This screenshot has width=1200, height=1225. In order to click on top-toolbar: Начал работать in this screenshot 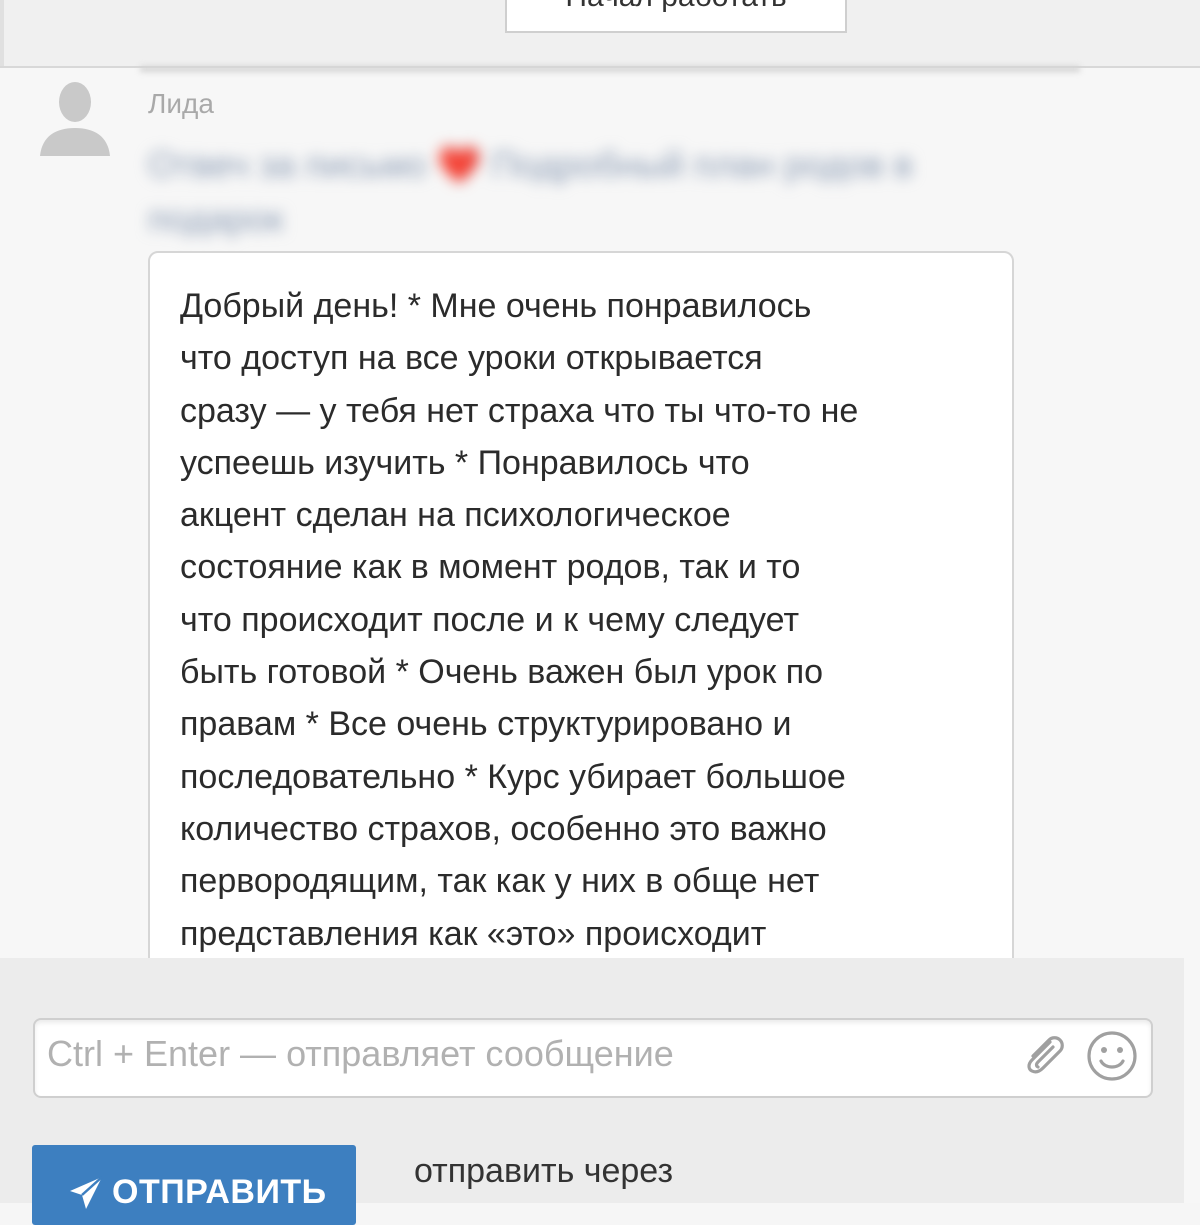, I will do `click(600, 34)`.